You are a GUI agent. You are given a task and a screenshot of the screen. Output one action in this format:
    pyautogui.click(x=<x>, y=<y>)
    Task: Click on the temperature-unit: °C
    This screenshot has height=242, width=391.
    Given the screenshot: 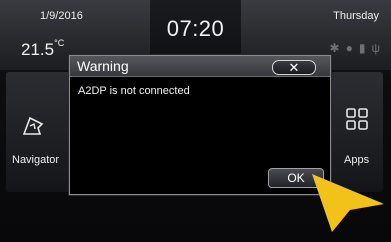 What is the action you would take?
    pyautogui.click(x=59, y=43)
    